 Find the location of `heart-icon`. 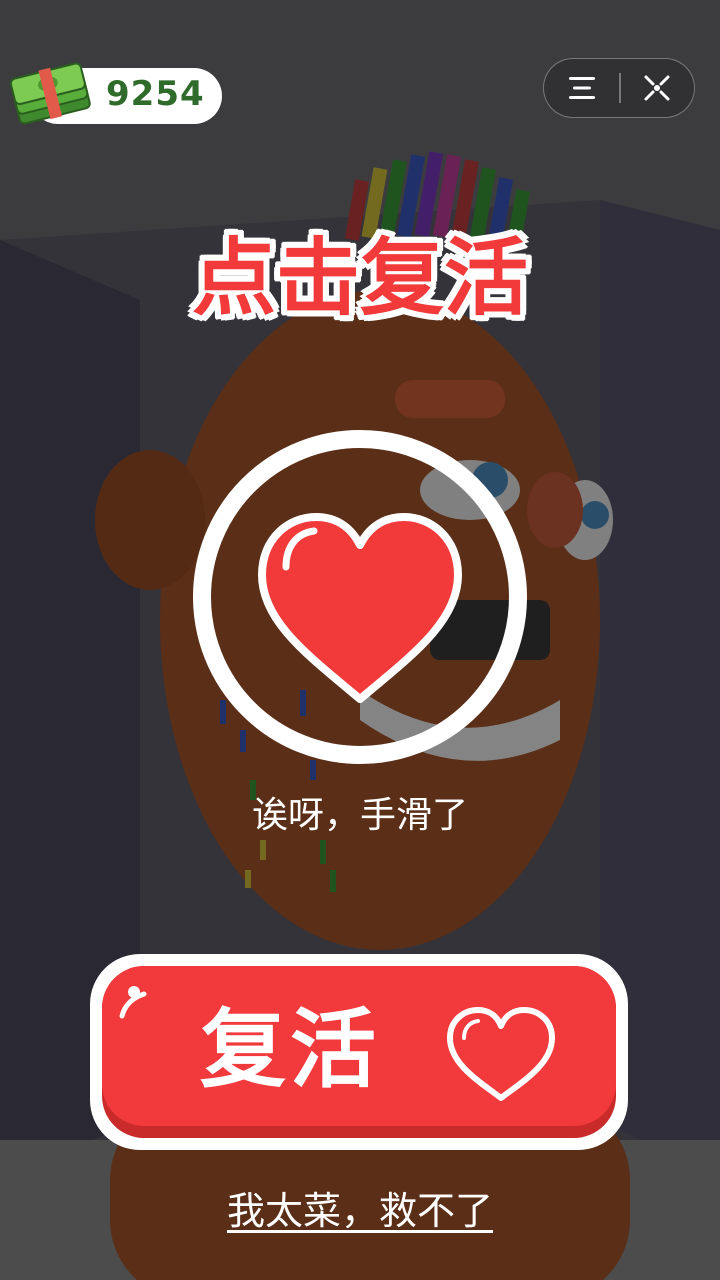

heart-icon is located at coordinates (360, 608).